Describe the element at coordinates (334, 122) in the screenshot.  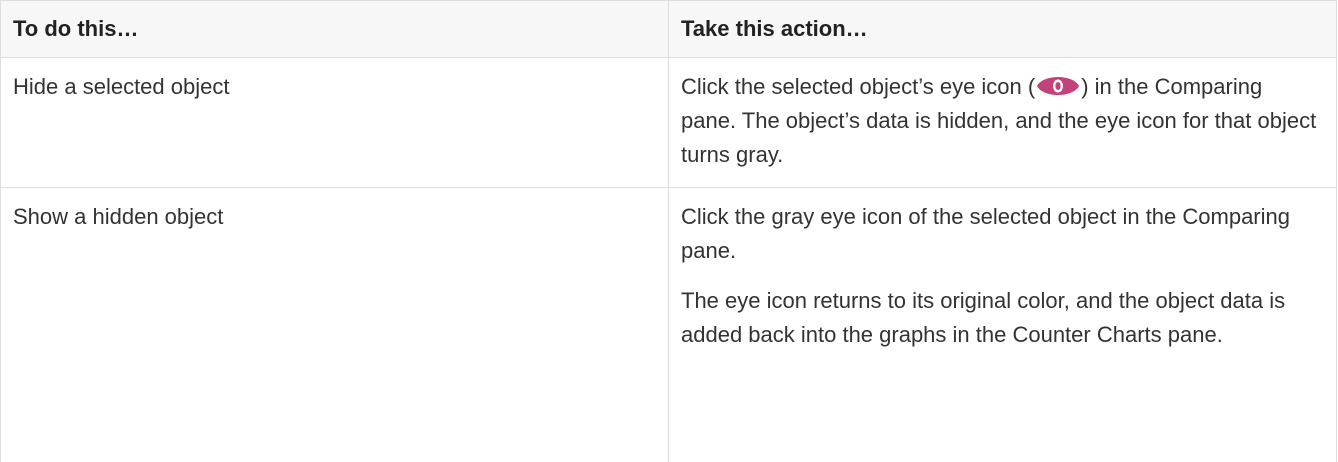
I see `task-cell: Hide a selected object` at that location.